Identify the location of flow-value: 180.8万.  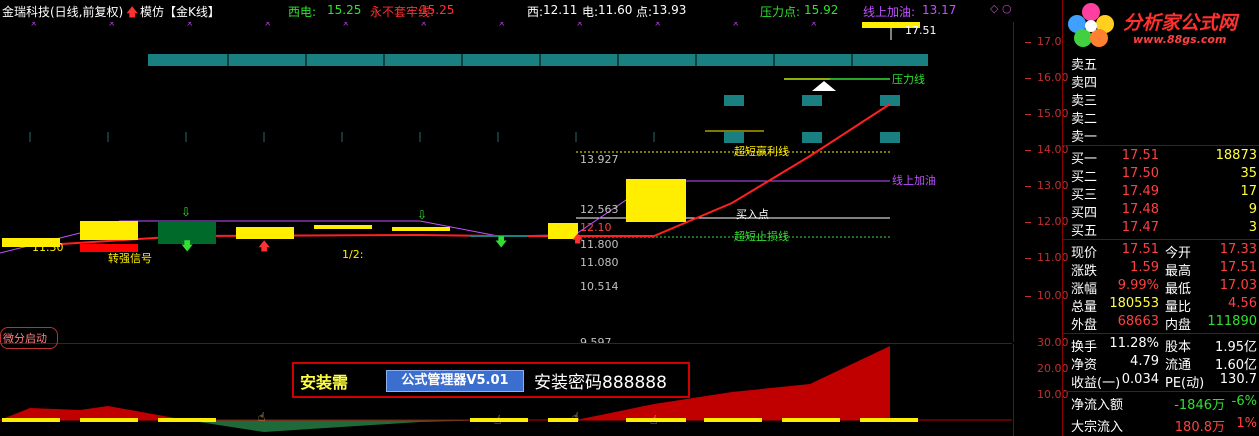
(1199, 427).